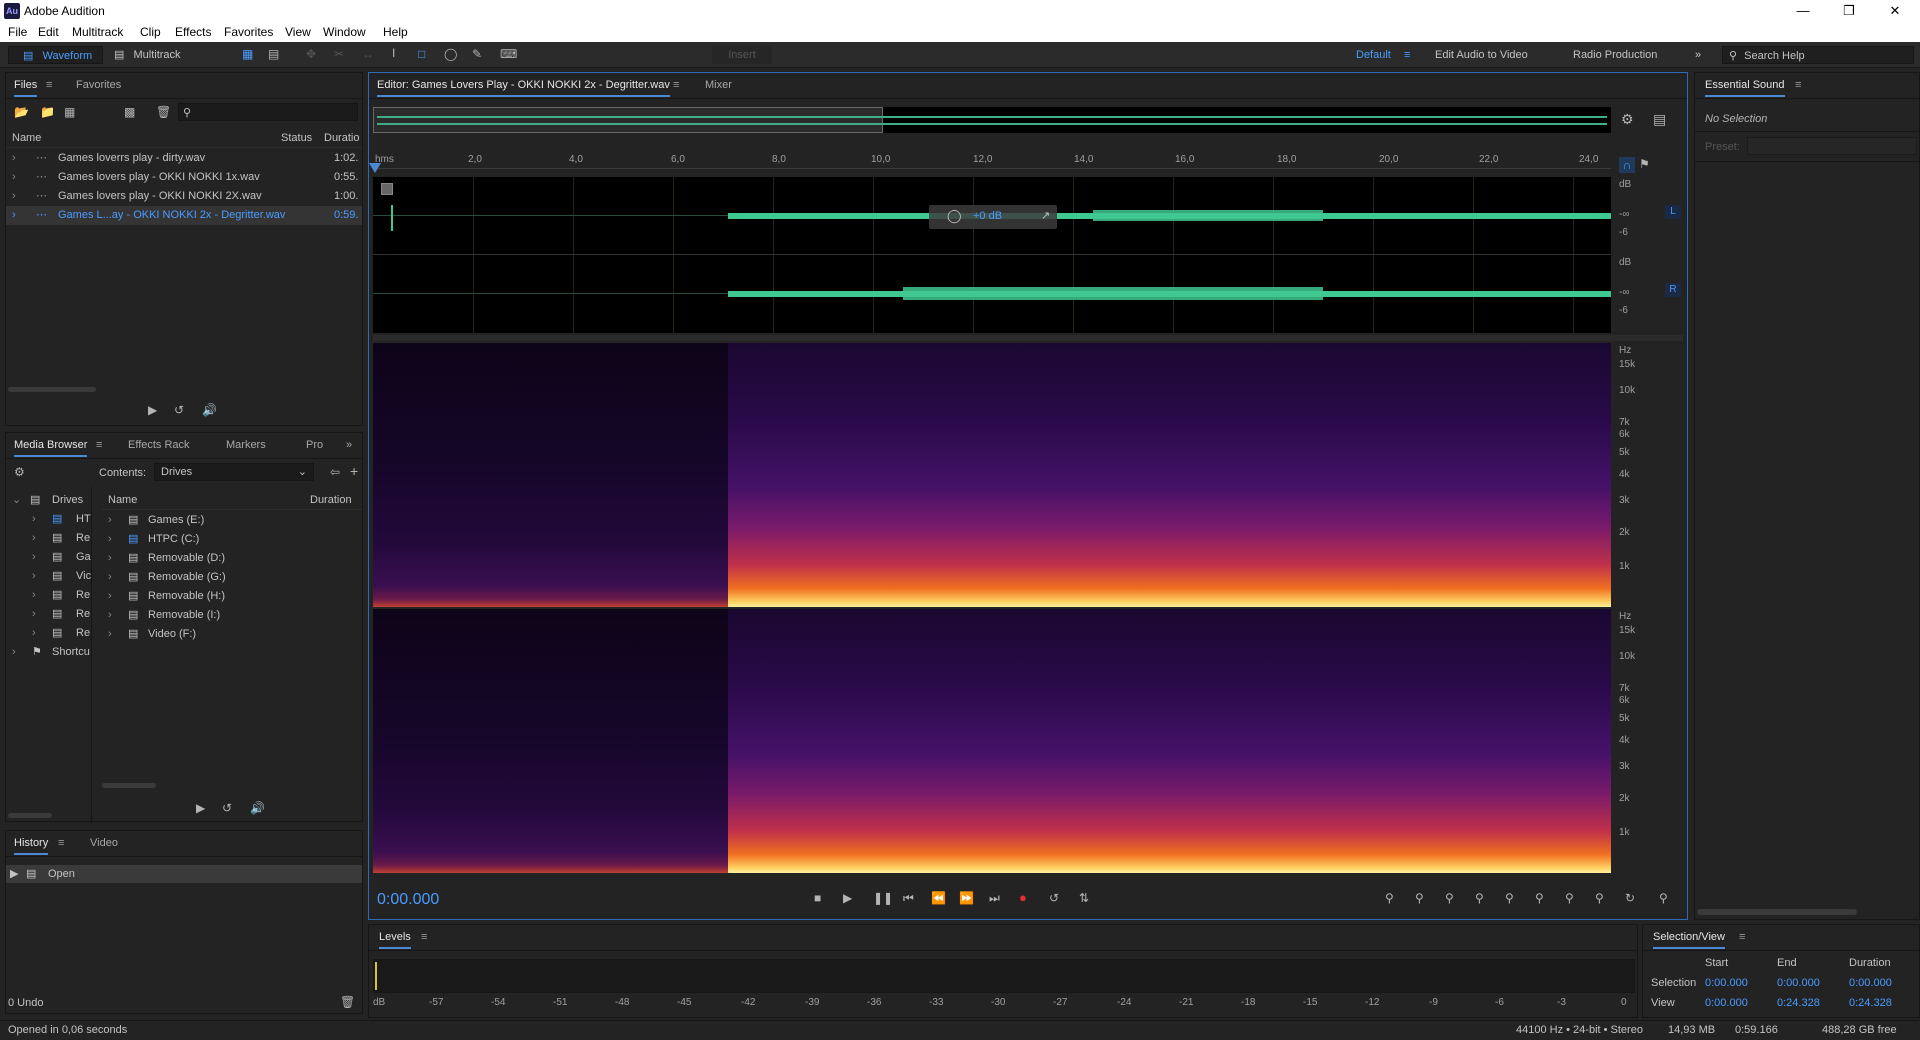  I want to click on menu-view: View, so click(298, 32).